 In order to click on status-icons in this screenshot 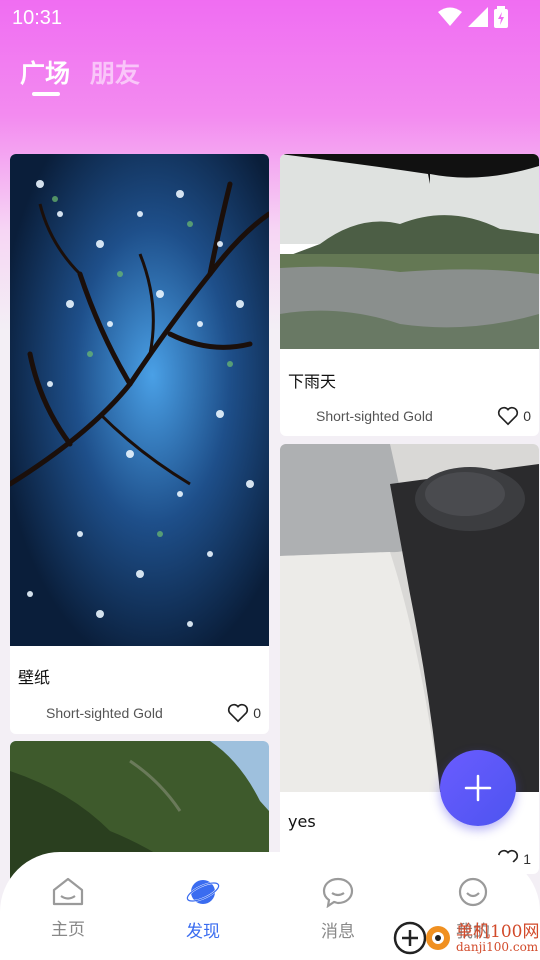, I will do `click(473, 17)`.